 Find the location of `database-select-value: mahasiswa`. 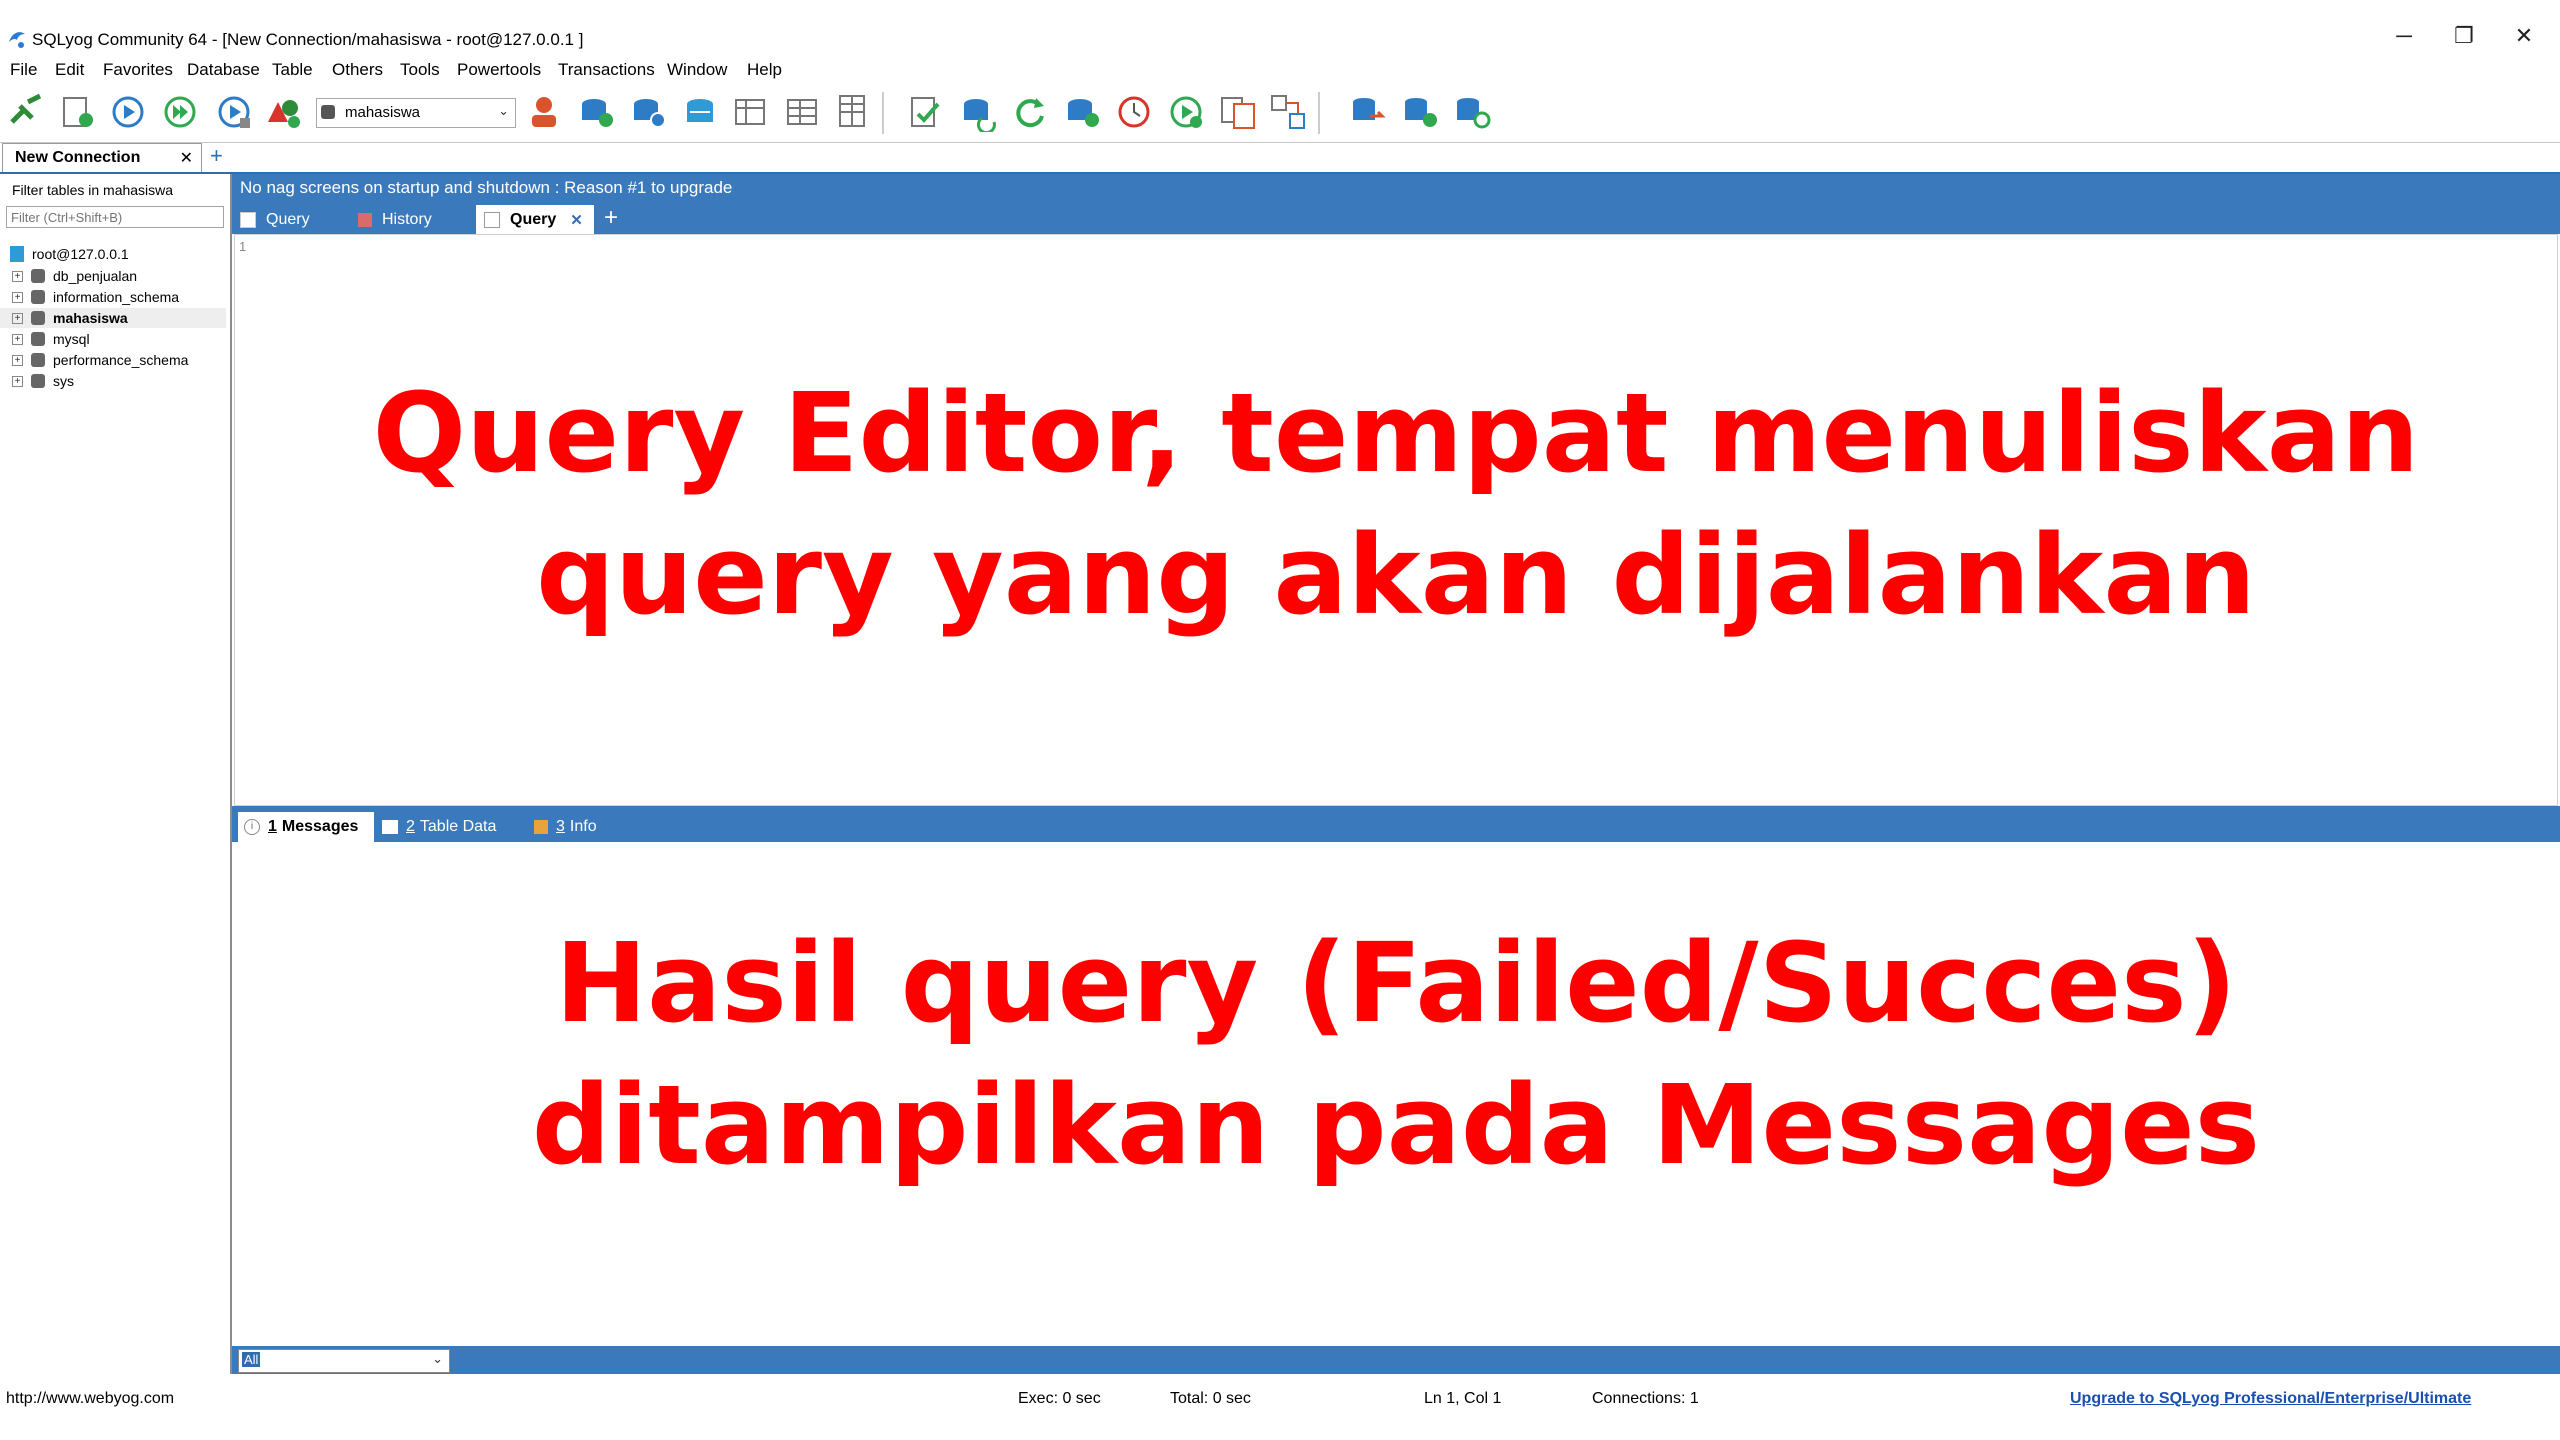

database-select-value: mahasiswa is located at coordinates (383, 112).